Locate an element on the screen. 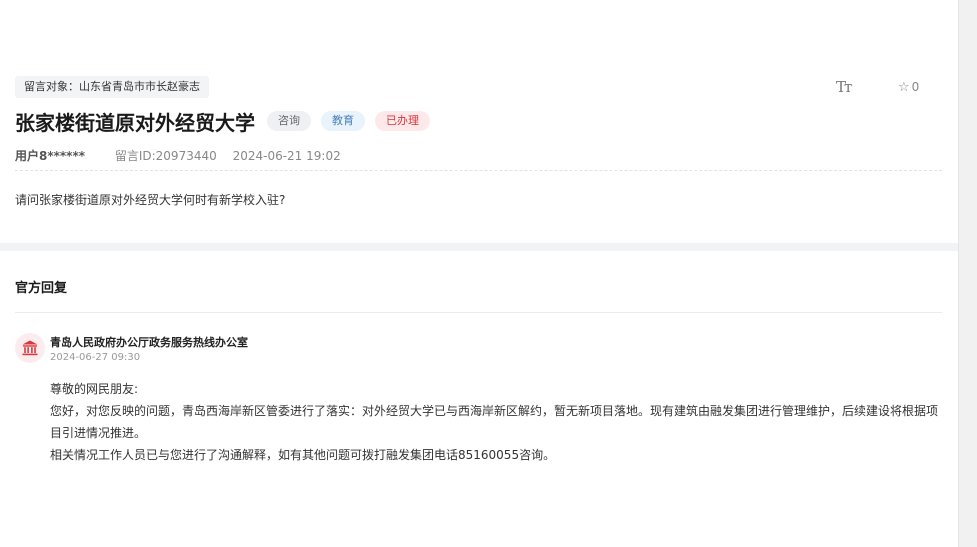  government-building-icon is located at coordinates (30, 348).